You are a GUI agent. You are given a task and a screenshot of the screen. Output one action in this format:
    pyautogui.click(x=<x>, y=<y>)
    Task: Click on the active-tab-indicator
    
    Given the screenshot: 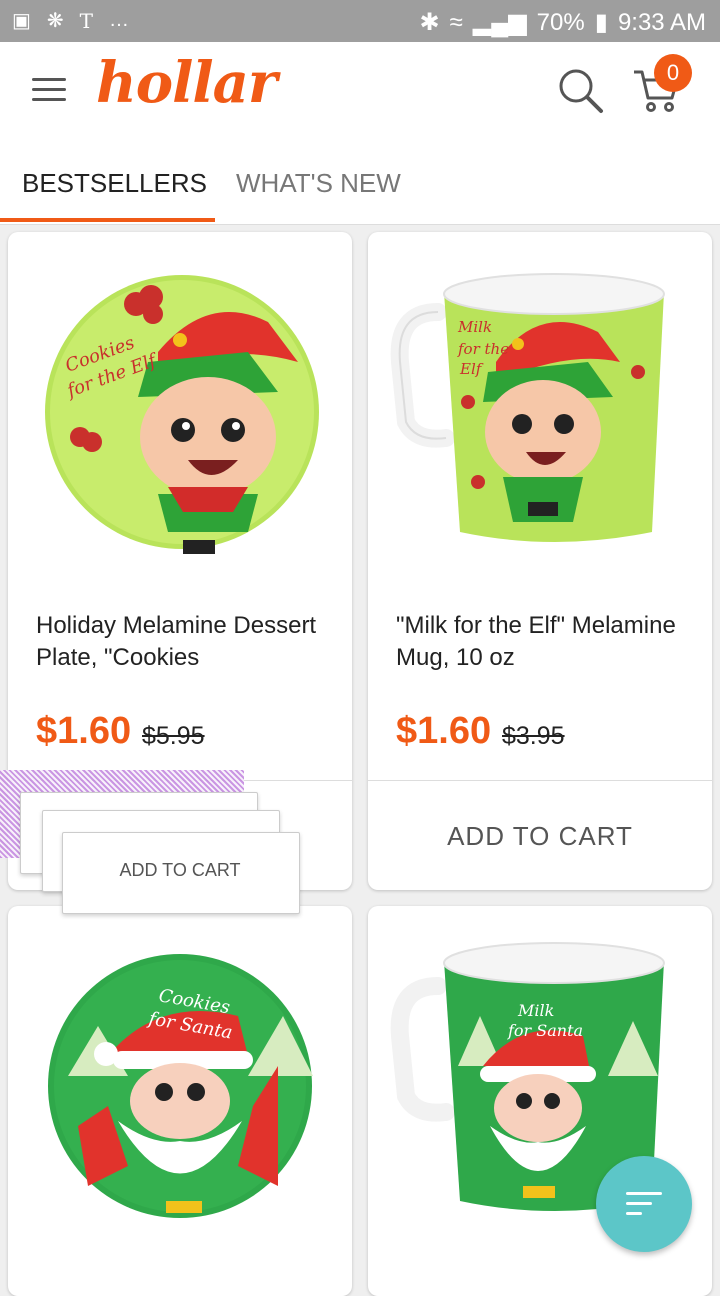 What is the action you would take?
    pyautogui.click(x=107, y=220)
    